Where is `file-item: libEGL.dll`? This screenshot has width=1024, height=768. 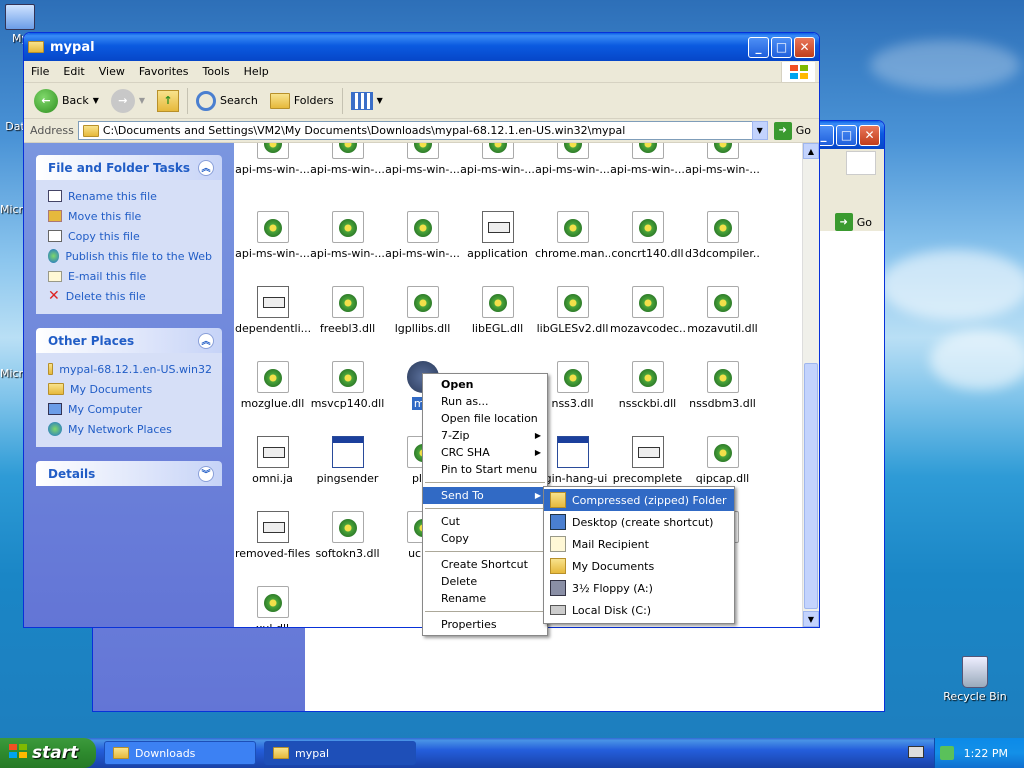 file-item: libEGL.dll is located at coordinates (497, 310).